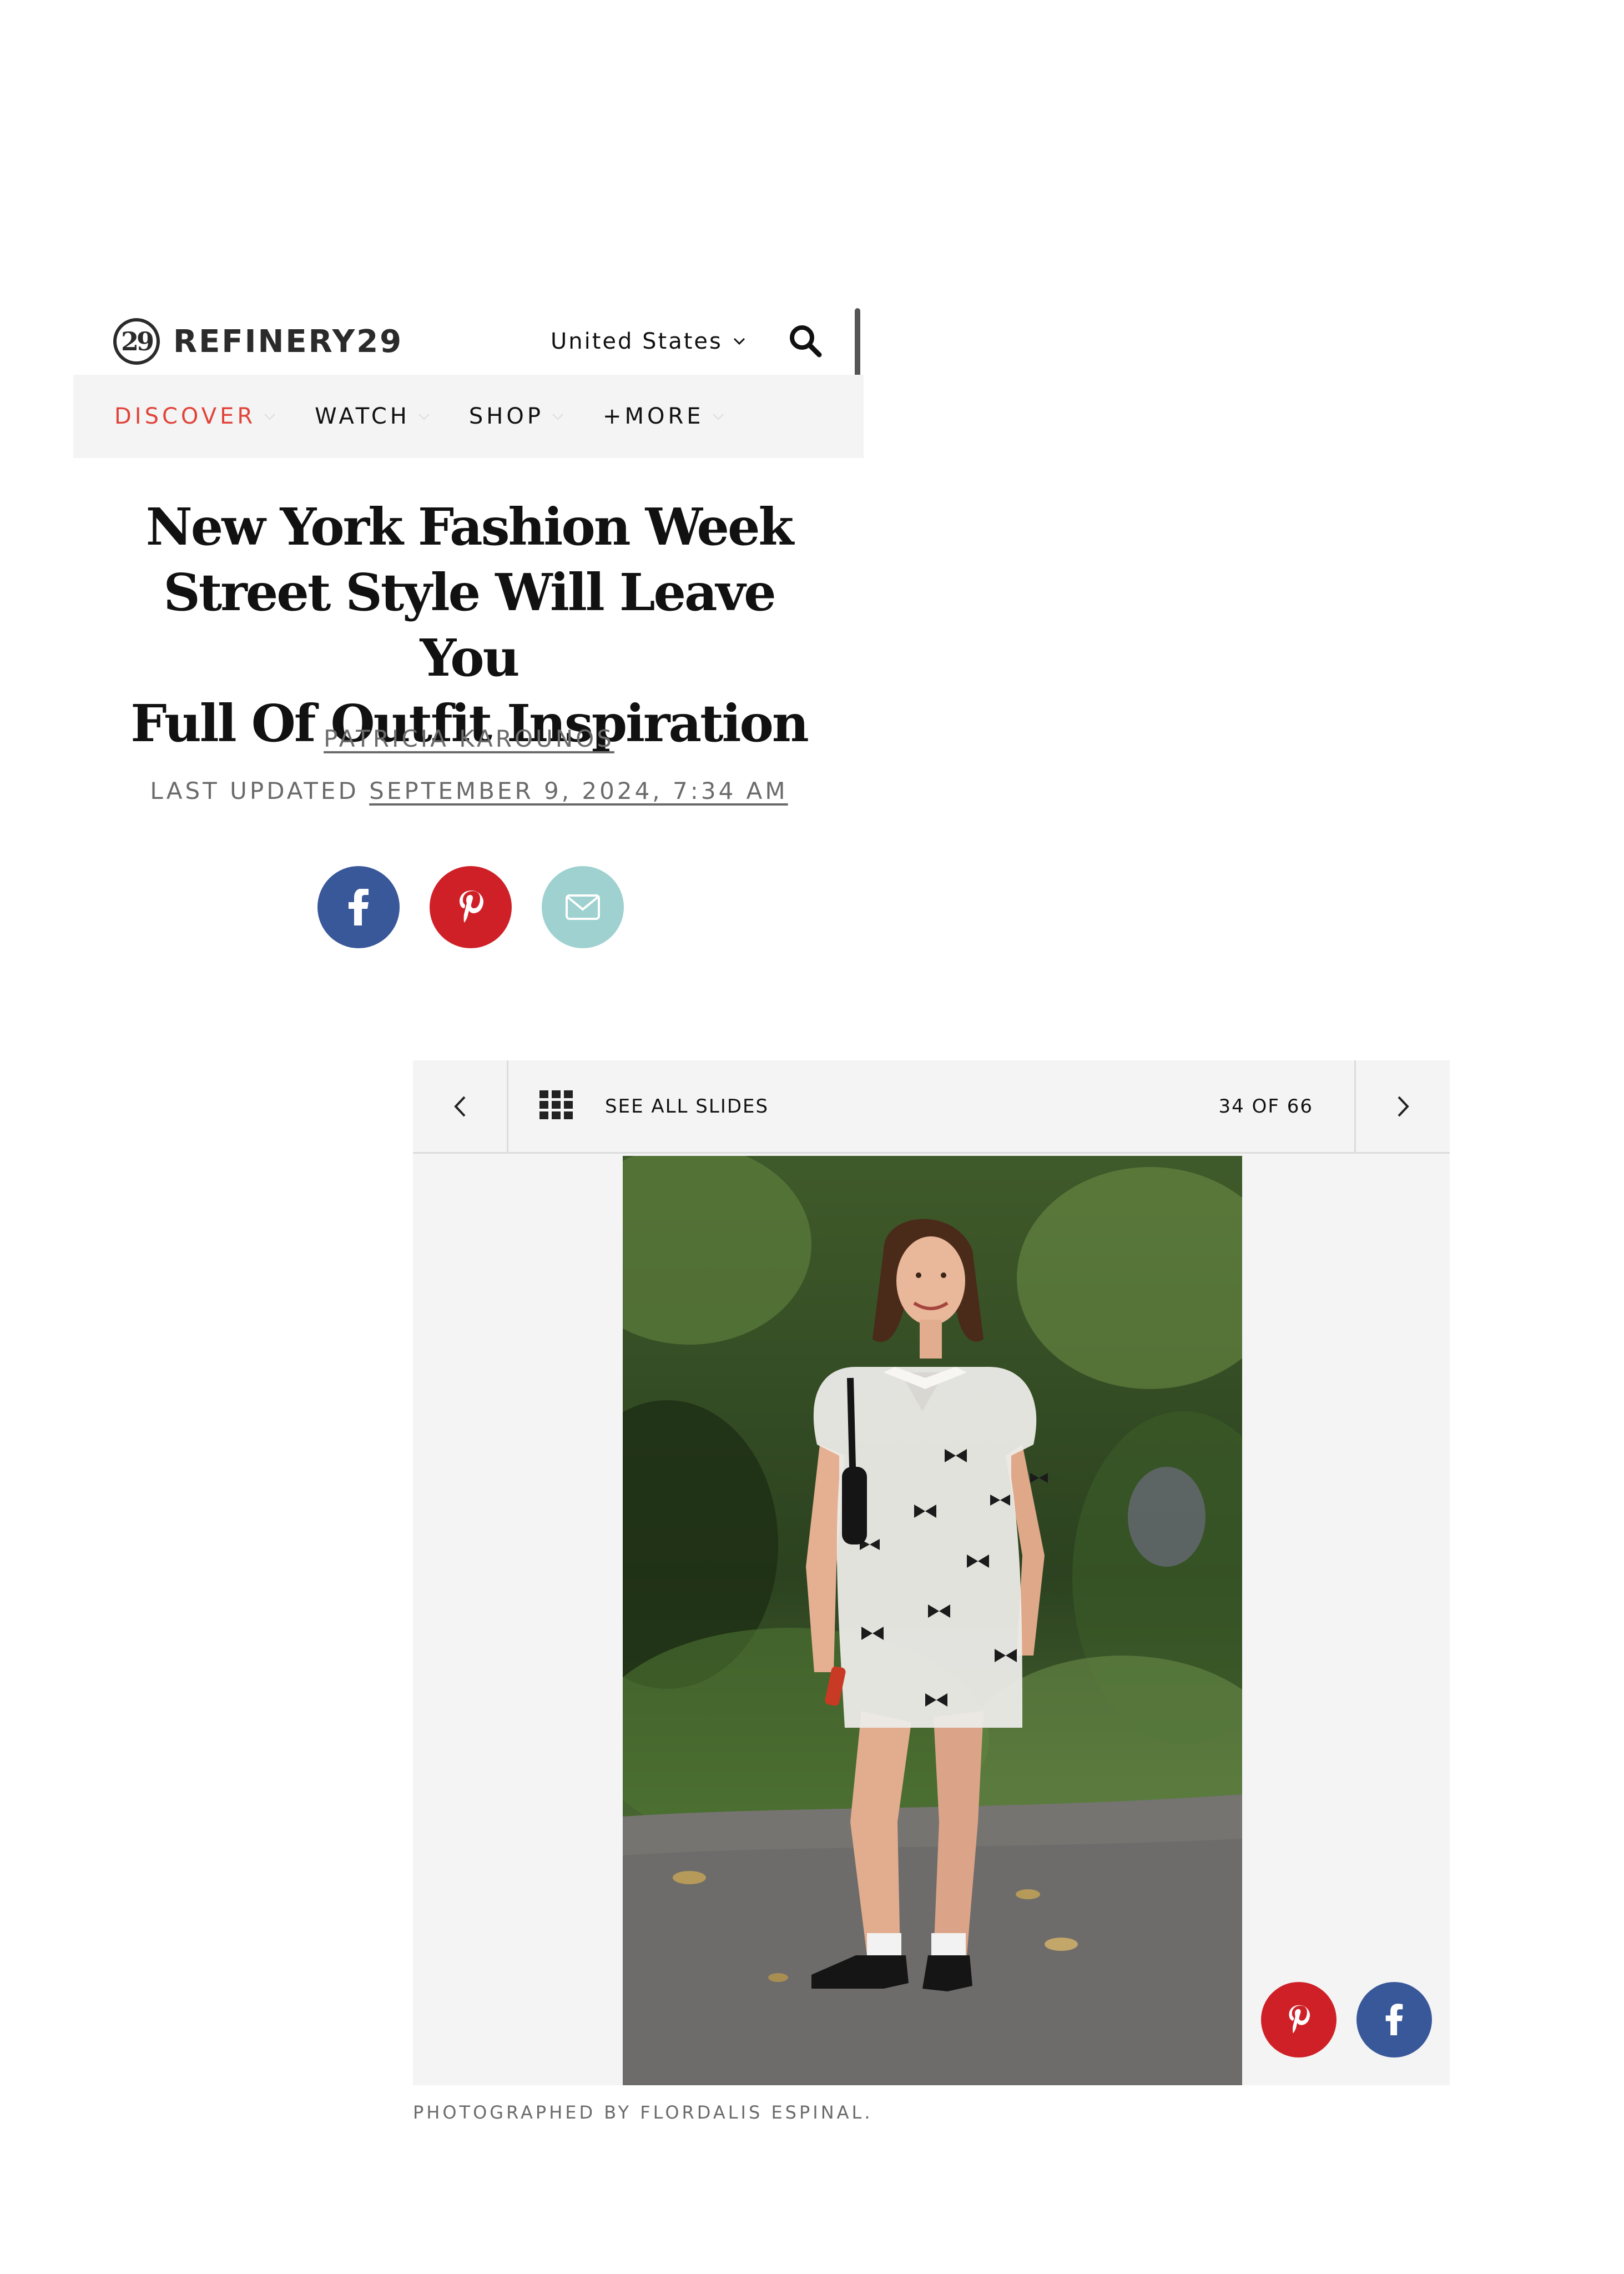 This screenshot has height=2274, width=1624. I want to click on photo-credit: PHOTOGRAPHED BY FLORDALIS ESPINAL., so click(643, 2112).